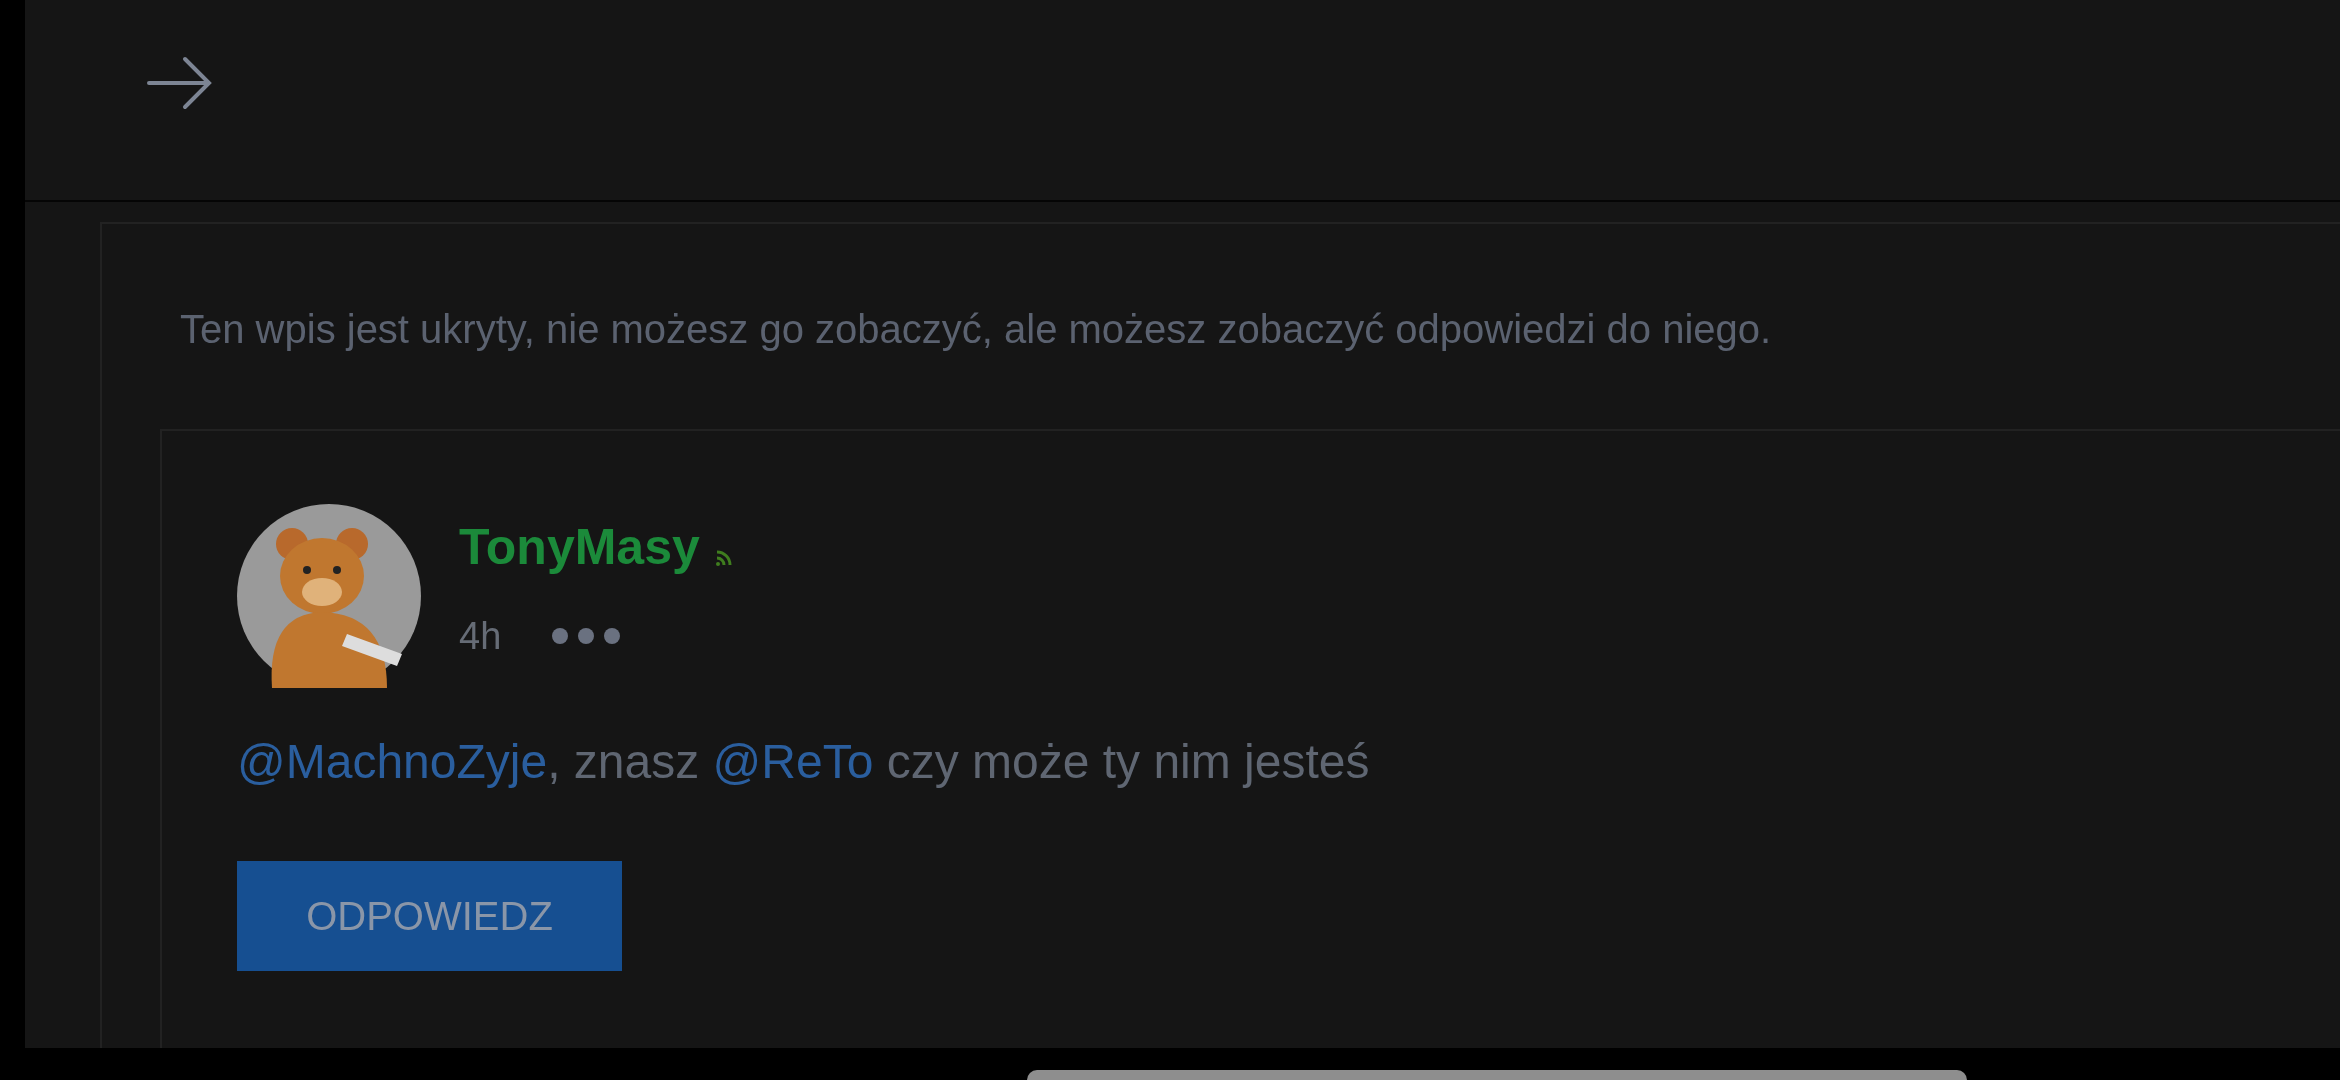 This screenshot has width=2340, height=1080. Describe the element at coordinates (392, 761) in the screenshot. I see `mention-link: @MachnoZyje` at that location.